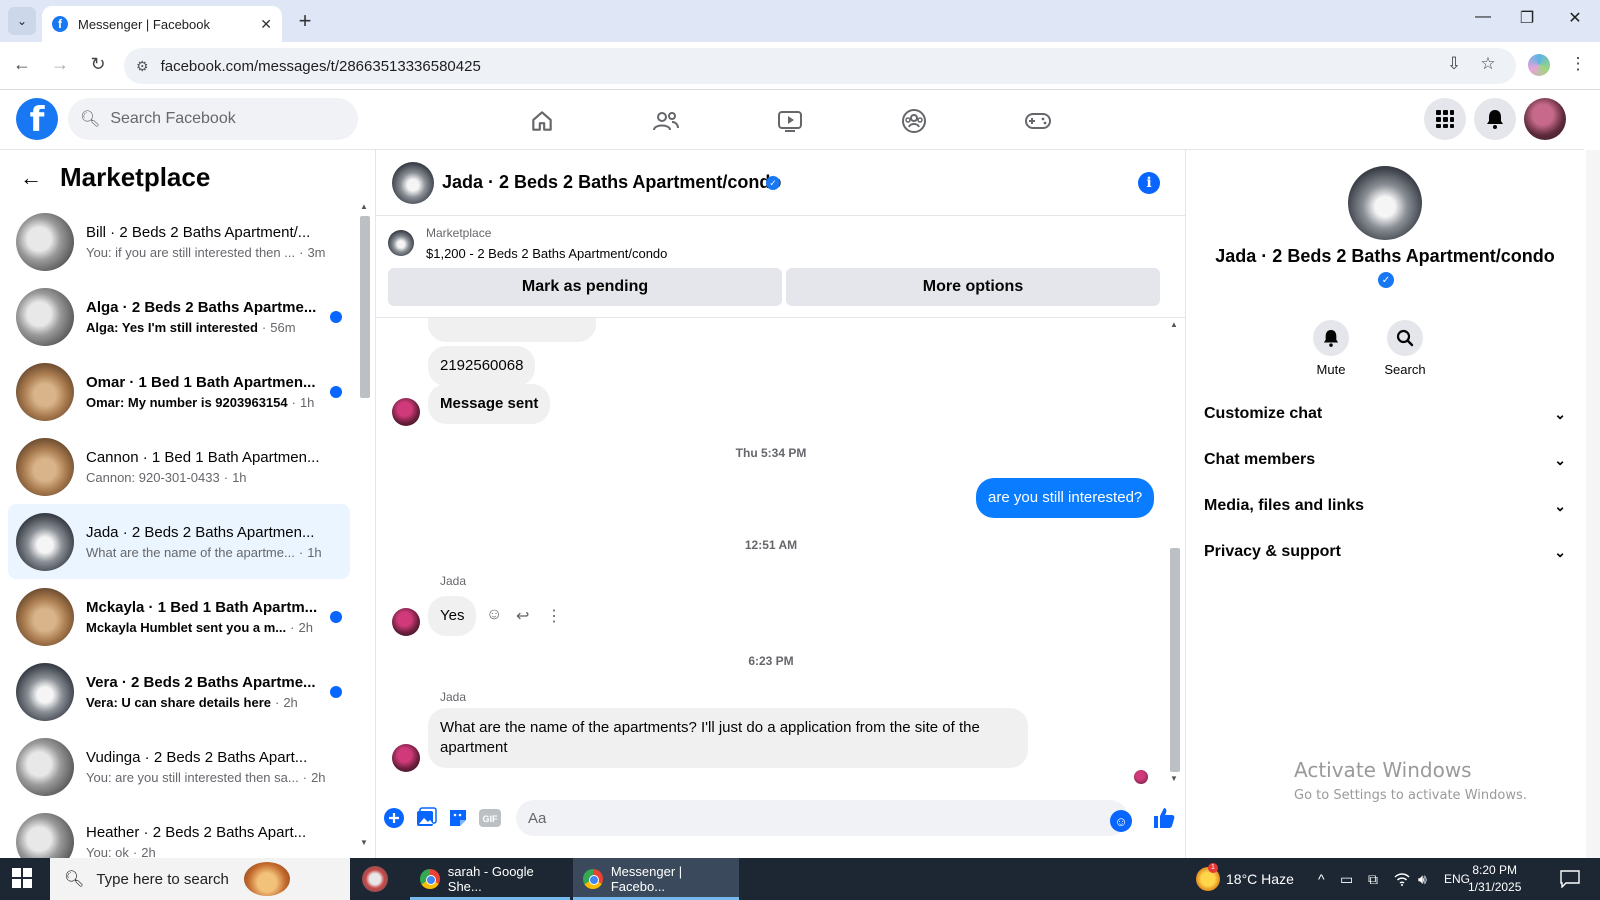 The image size is (1600, 900). What do you see at coordinates (1385, 203) in the screenshot?
I see `contact-avatar` at bounding box center [1385, 203].